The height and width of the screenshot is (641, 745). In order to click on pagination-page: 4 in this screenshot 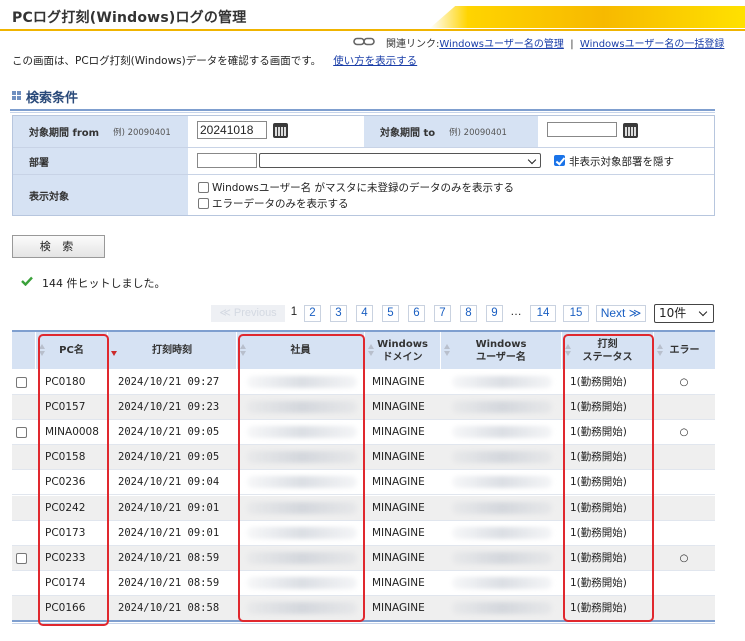, I will do `click(364, 313)`.